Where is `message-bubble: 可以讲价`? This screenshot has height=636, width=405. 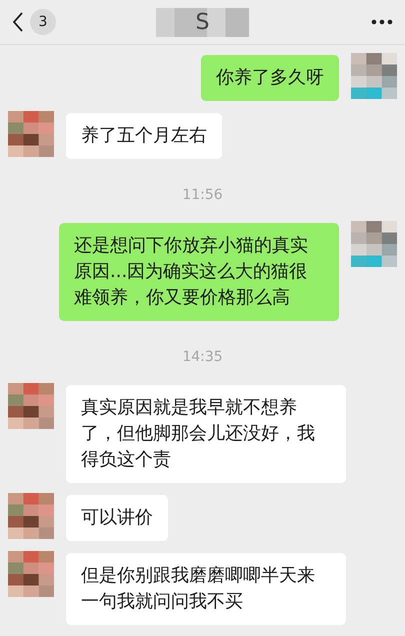 message-bubble: 可以讲价 is located at coordinates (117, 518).